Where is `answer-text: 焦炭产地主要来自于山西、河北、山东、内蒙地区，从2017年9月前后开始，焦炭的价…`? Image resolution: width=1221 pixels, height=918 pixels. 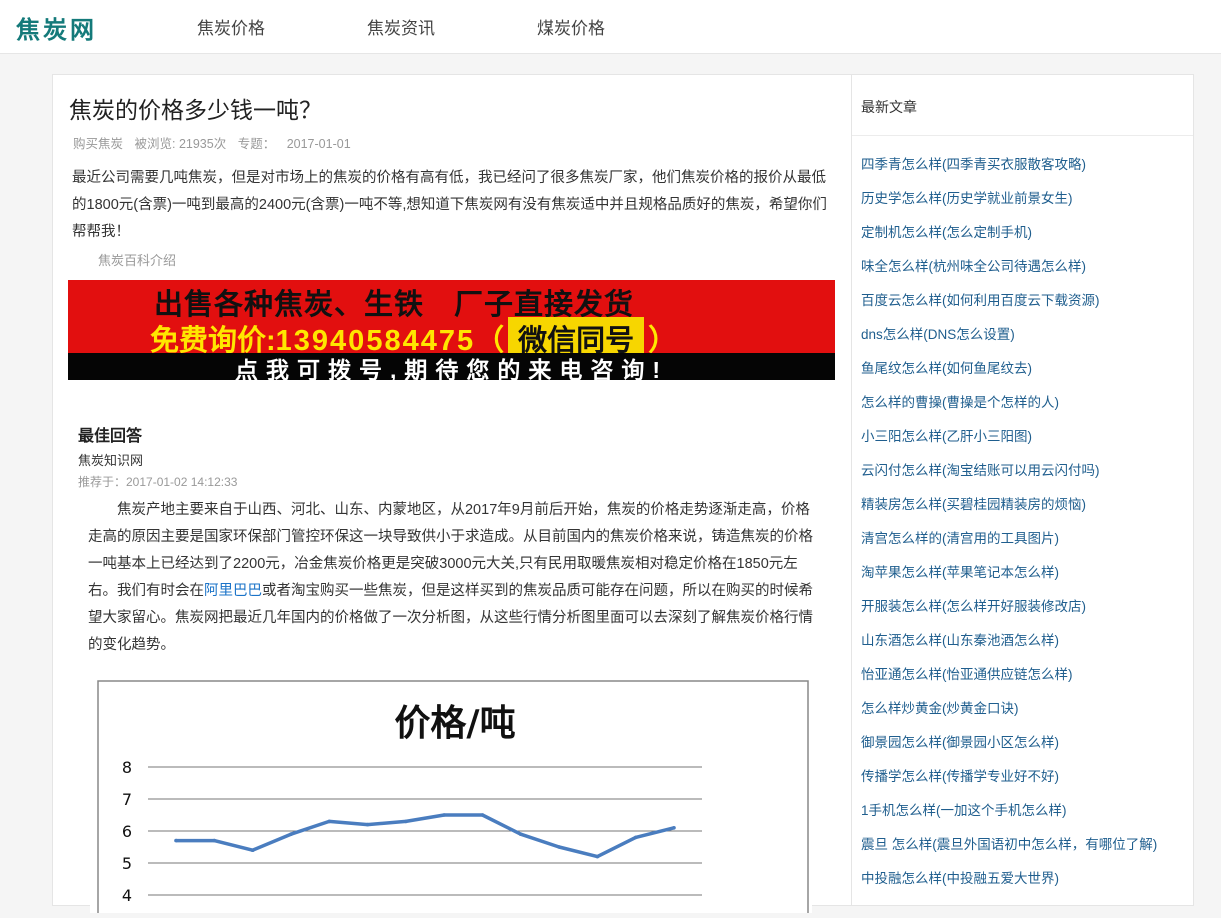 answer-text: 焦炭产地主要来自于山西、河北、山东、内蒙地区，从2017年9月前后开始，焦炭的价… is located at coordinates (453, 578).